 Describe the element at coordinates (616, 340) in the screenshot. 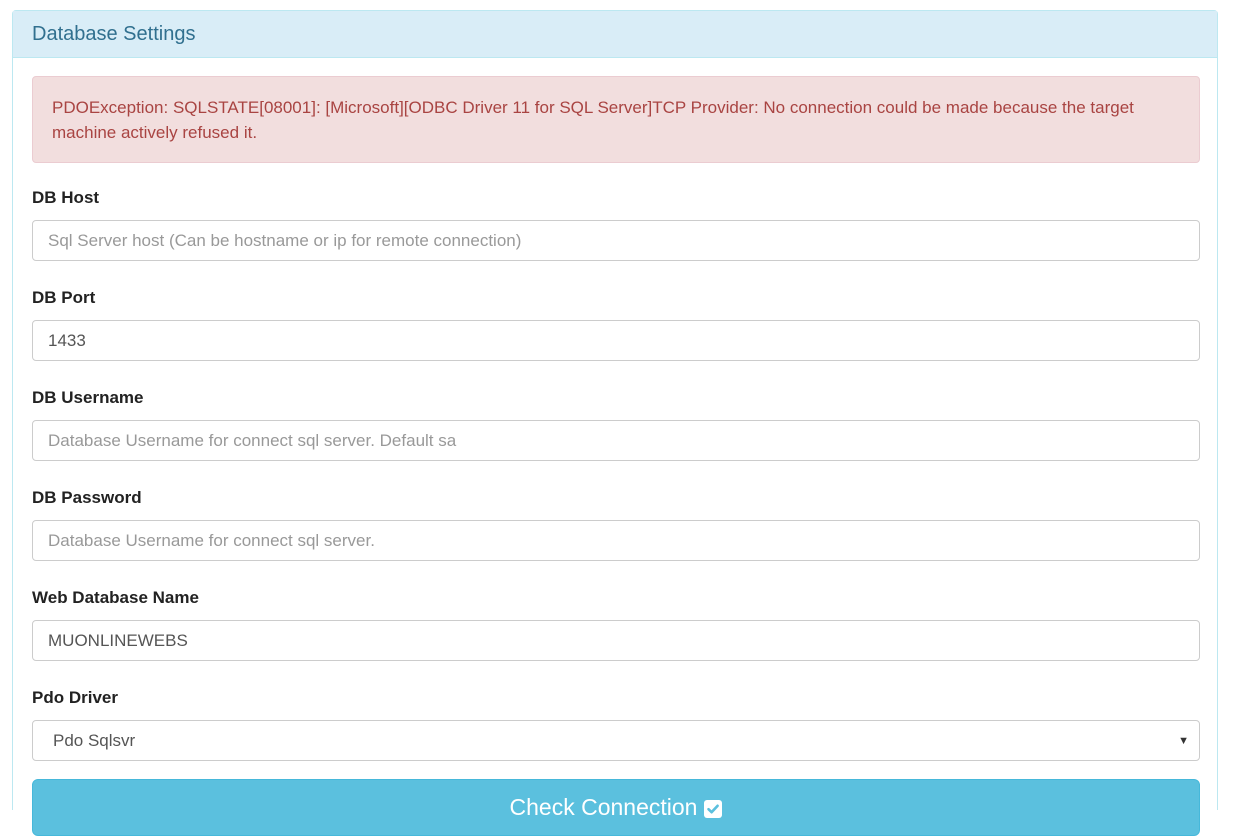

I see `db-port-input: 1433` at that location.